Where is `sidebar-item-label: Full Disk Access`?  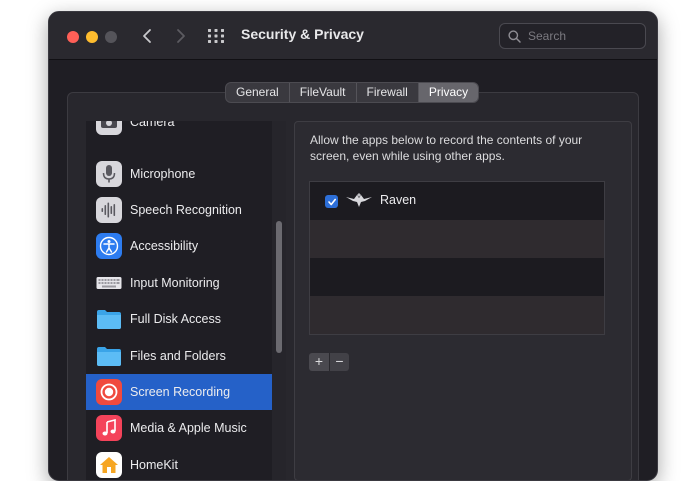
sidebar-item-label: Full Disk Access is located at coordinates (175, 319).